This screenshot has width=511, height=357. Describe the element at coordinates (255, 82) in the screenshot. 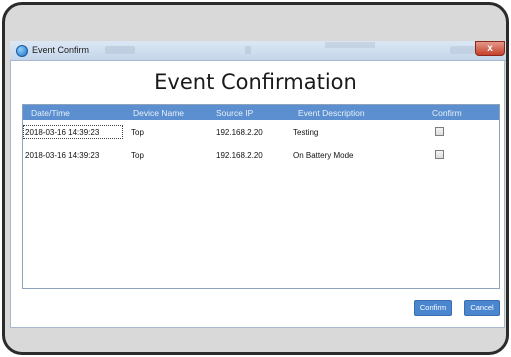

I see `page-title: Event Confirmation` at that location.